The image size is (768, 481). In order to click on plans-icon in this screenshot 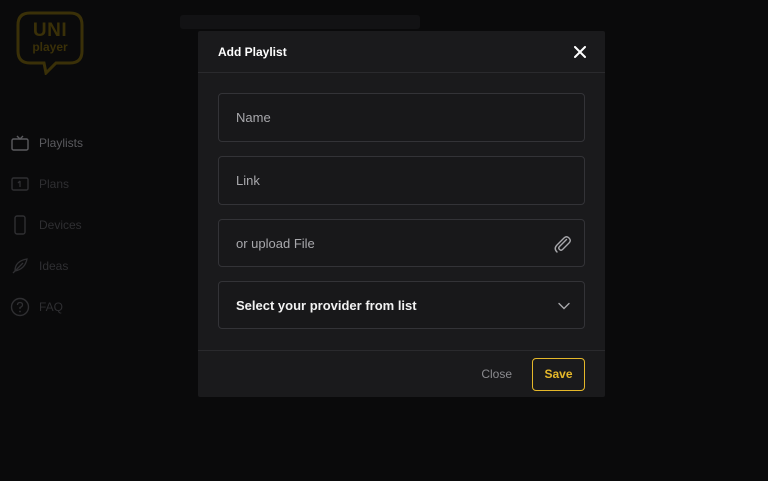, I will do `click(20, 184)`.